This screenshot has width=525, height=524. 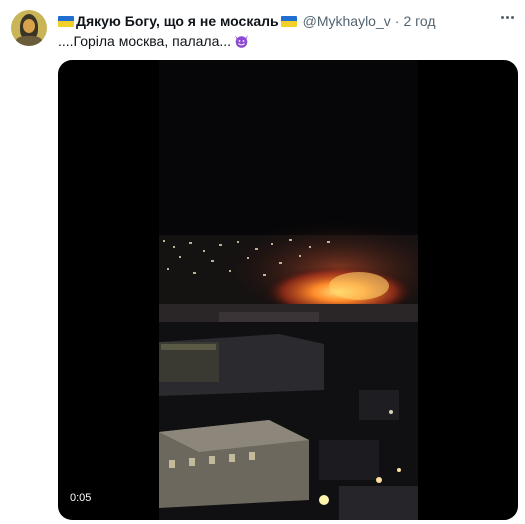 What do you see at coordinates (81, 498) in the screenshot?
I see `video-duration: 0:05` at bounding box center [81, 498].